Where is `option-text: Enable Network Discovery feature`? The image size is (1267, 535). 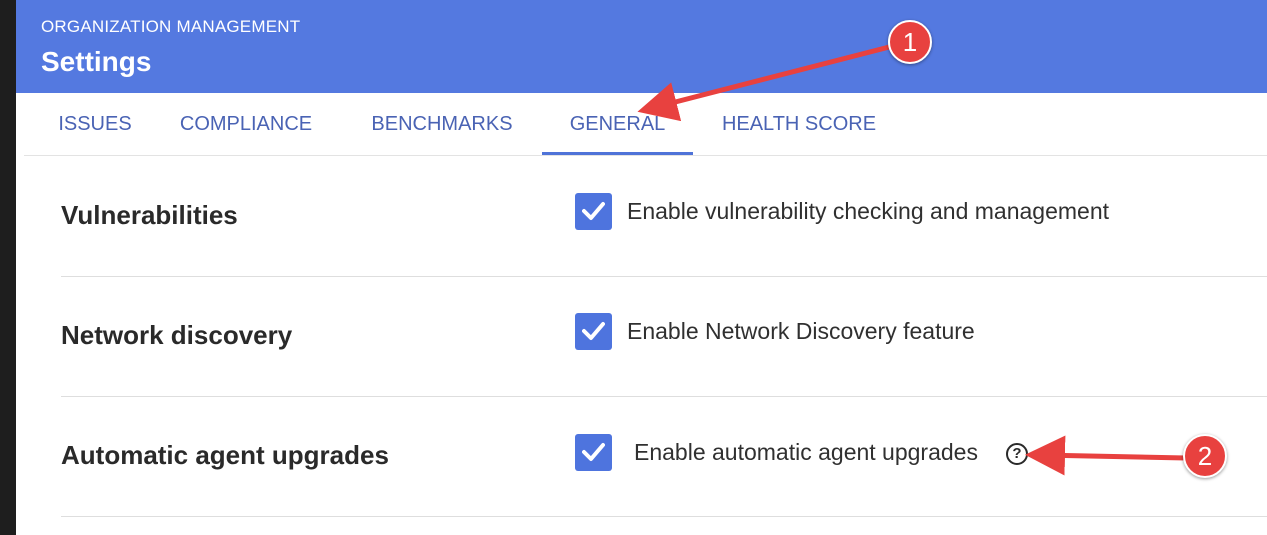 option-text: Enable Network Discovery feature is located at coordinates (801, 331).